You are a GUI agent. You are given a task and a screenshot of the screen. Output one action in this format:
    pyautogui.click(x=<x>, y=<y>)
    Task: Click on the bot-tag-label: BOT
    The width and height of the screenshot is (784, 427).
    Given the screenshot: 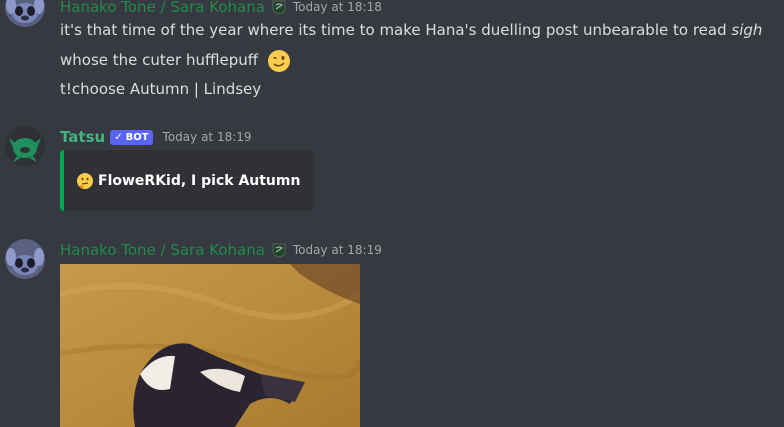 What is the action you would take?
    pyautogui.click(x=137, y=137)
    